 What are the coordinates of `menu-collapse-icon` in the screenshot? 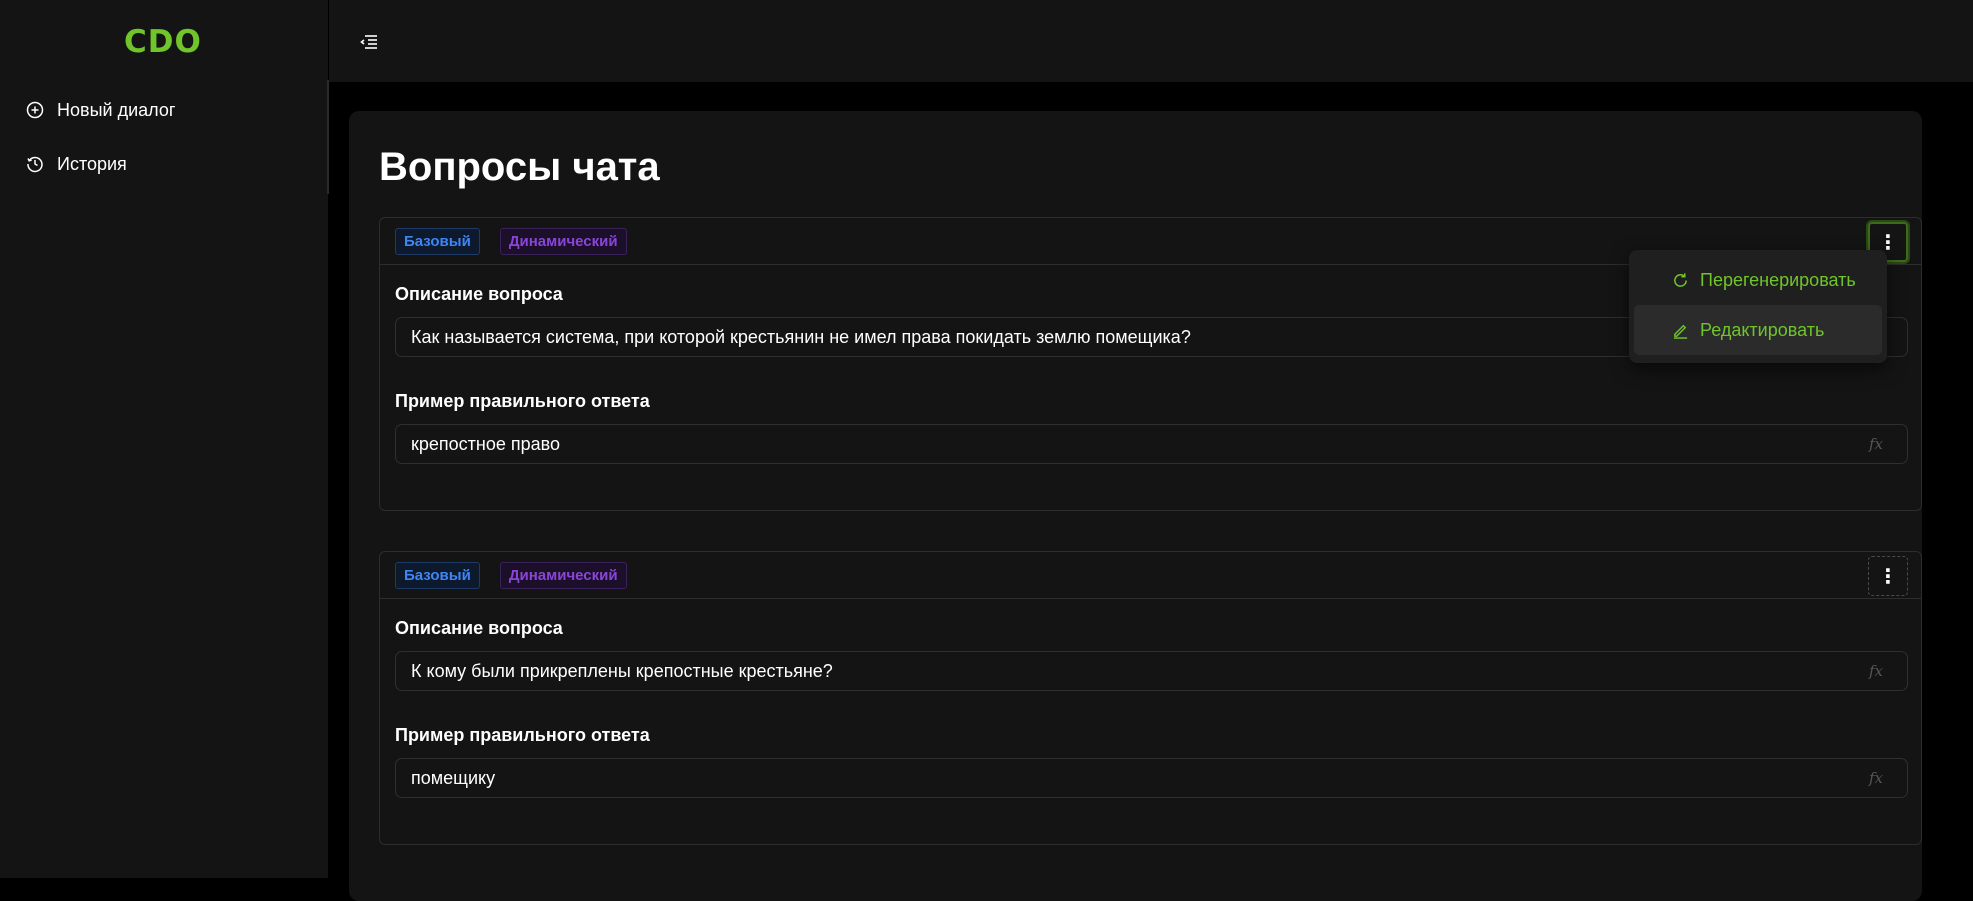 It's located at (368, 42).